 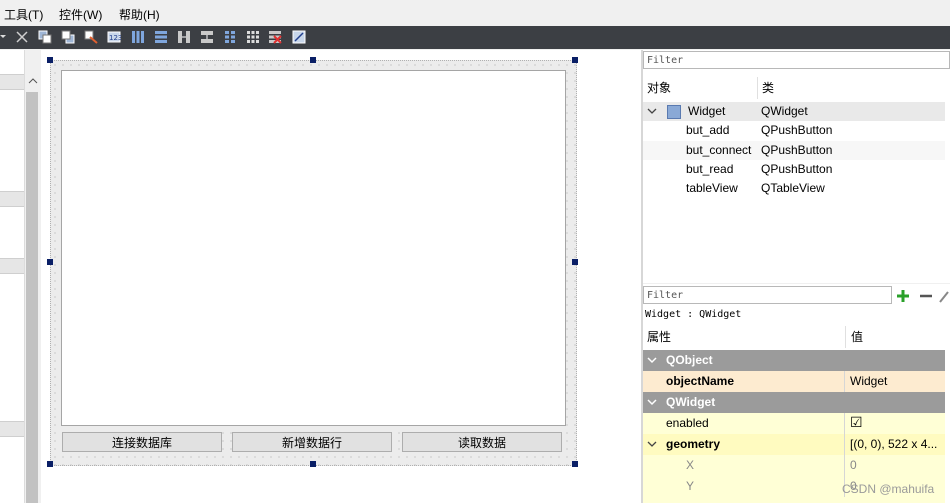 What do you see at coordinates (690, 486) in the screenshot?
I see `property-name: Y` at bounding box center [690, 486].